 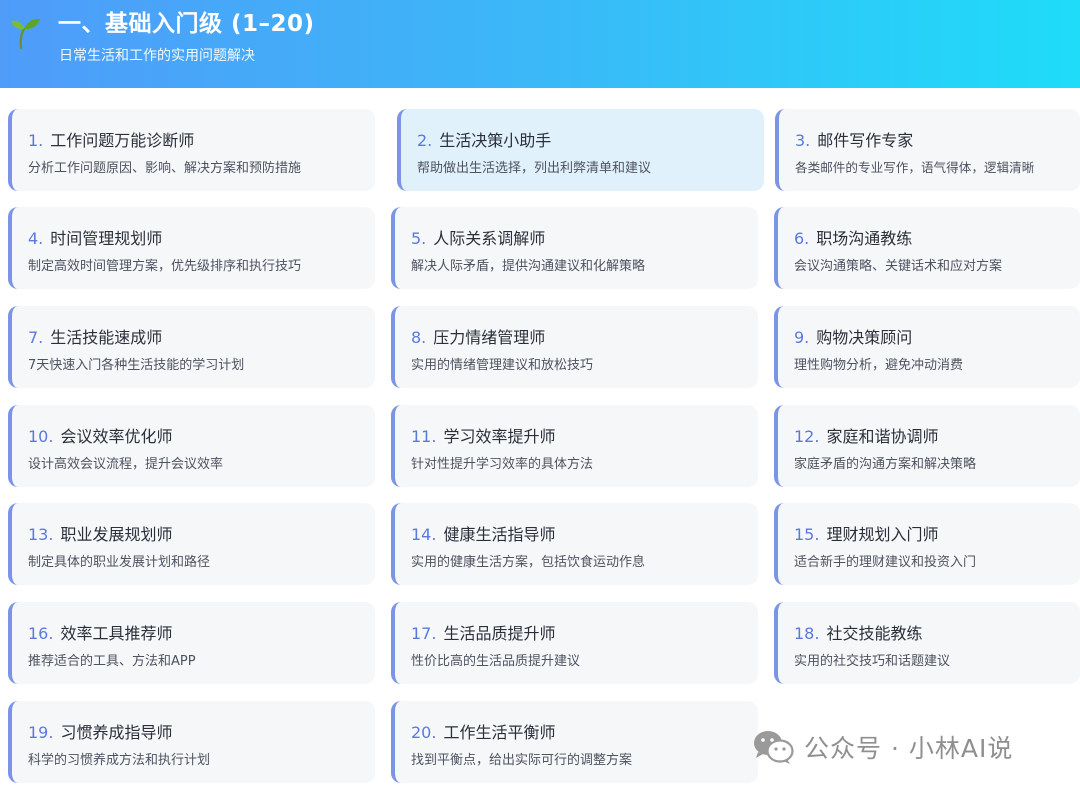 I want to click on watermark: 公众号 · 小林AI说, so click(x=882, y=747).